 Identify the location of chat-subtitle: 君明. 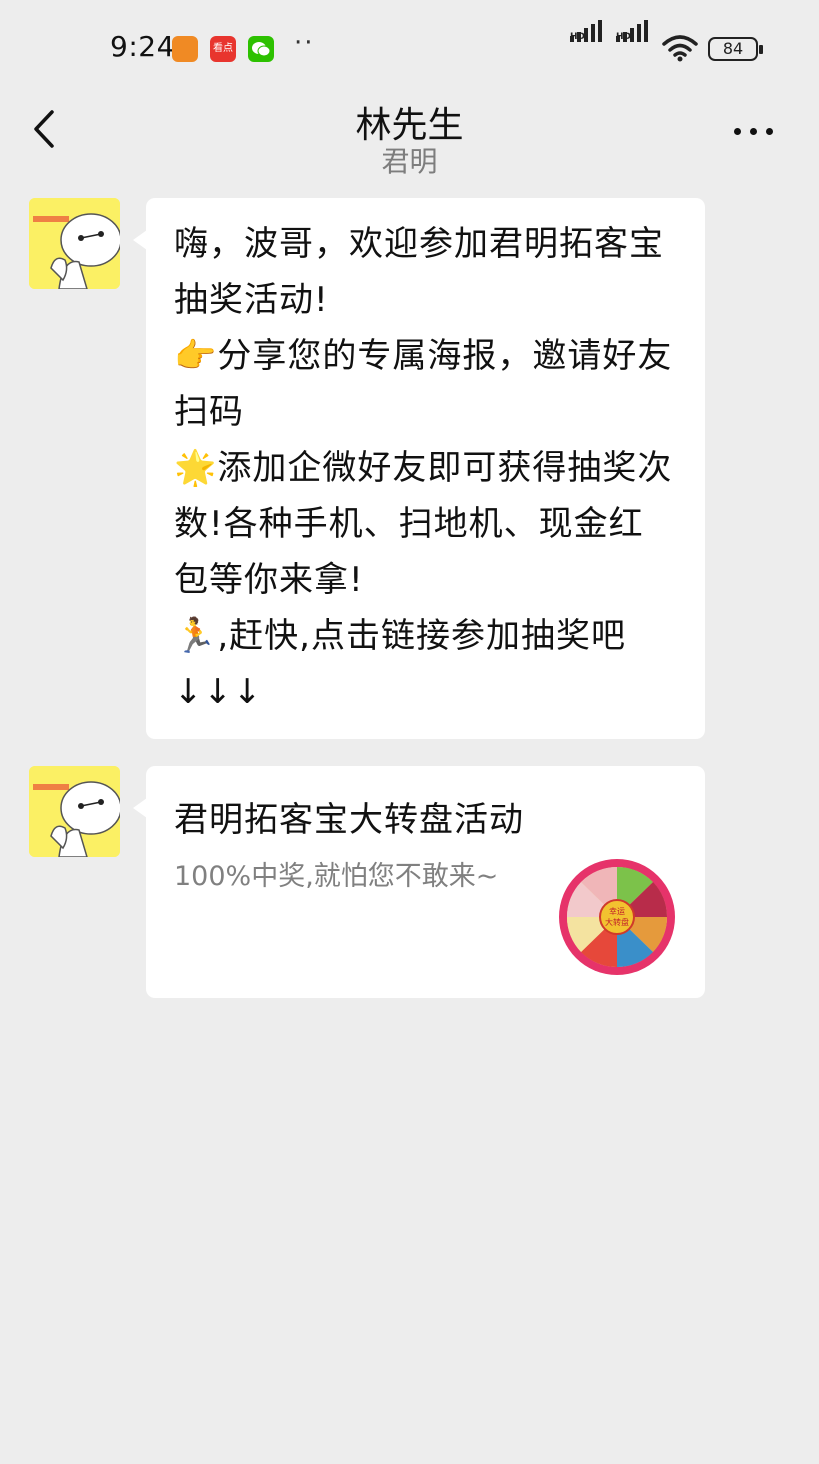
(409, 161).